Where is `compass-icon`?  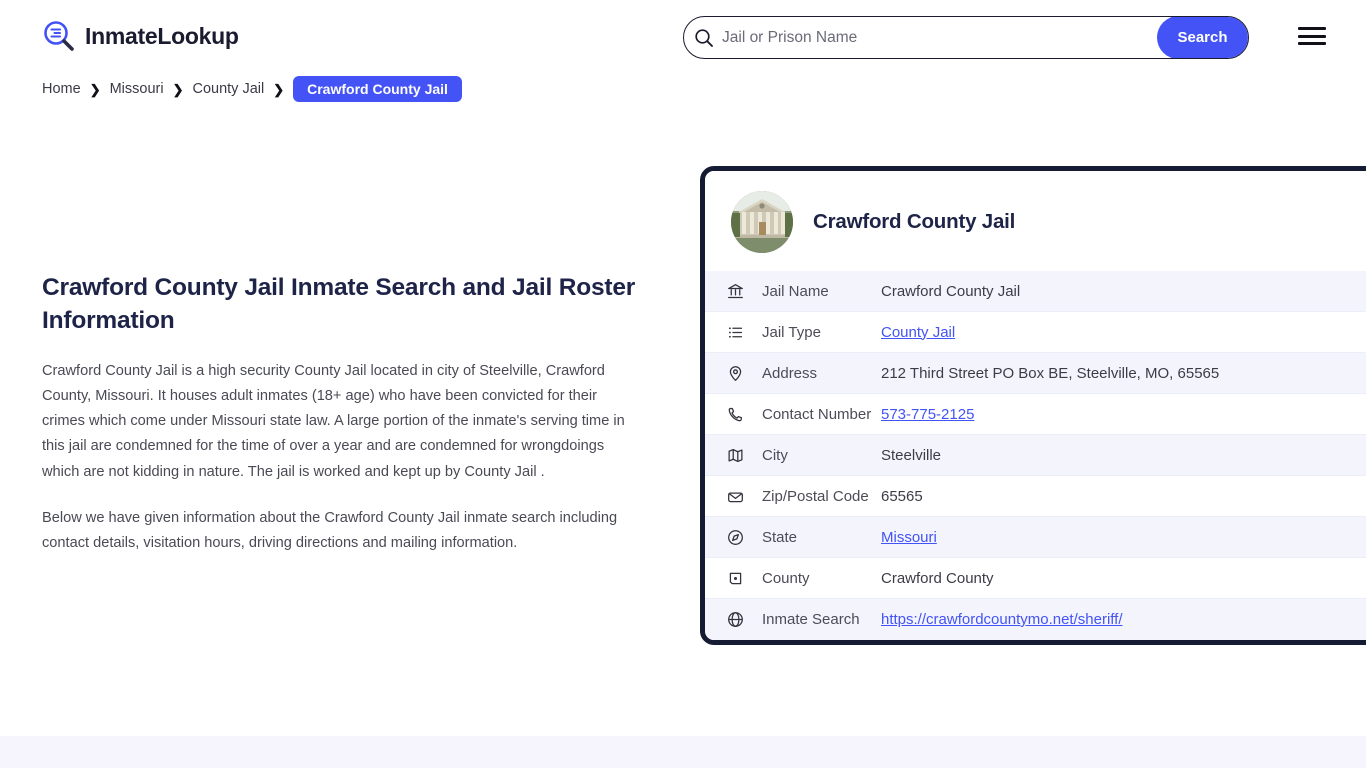 compass-icon is located at coordinates (735, 537).